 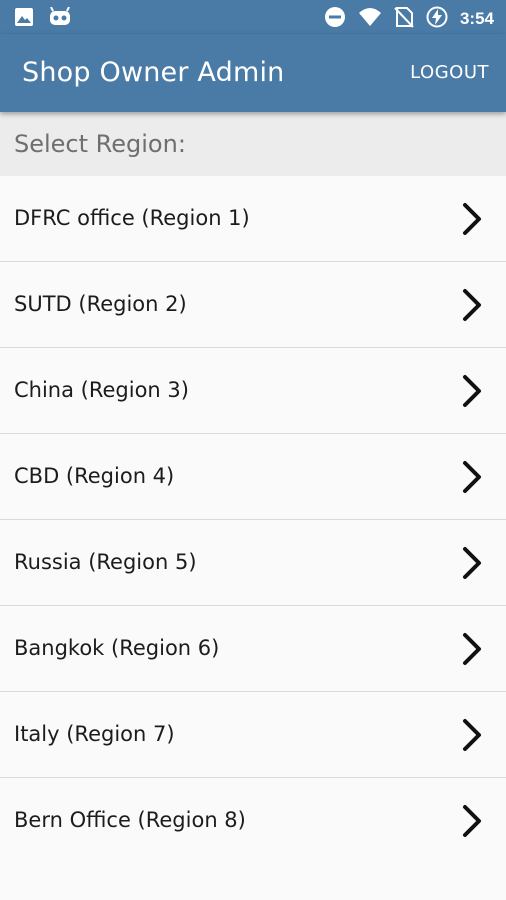 I want to click on region-label: Bern Office (Region 8), so click(x=130, y=820).